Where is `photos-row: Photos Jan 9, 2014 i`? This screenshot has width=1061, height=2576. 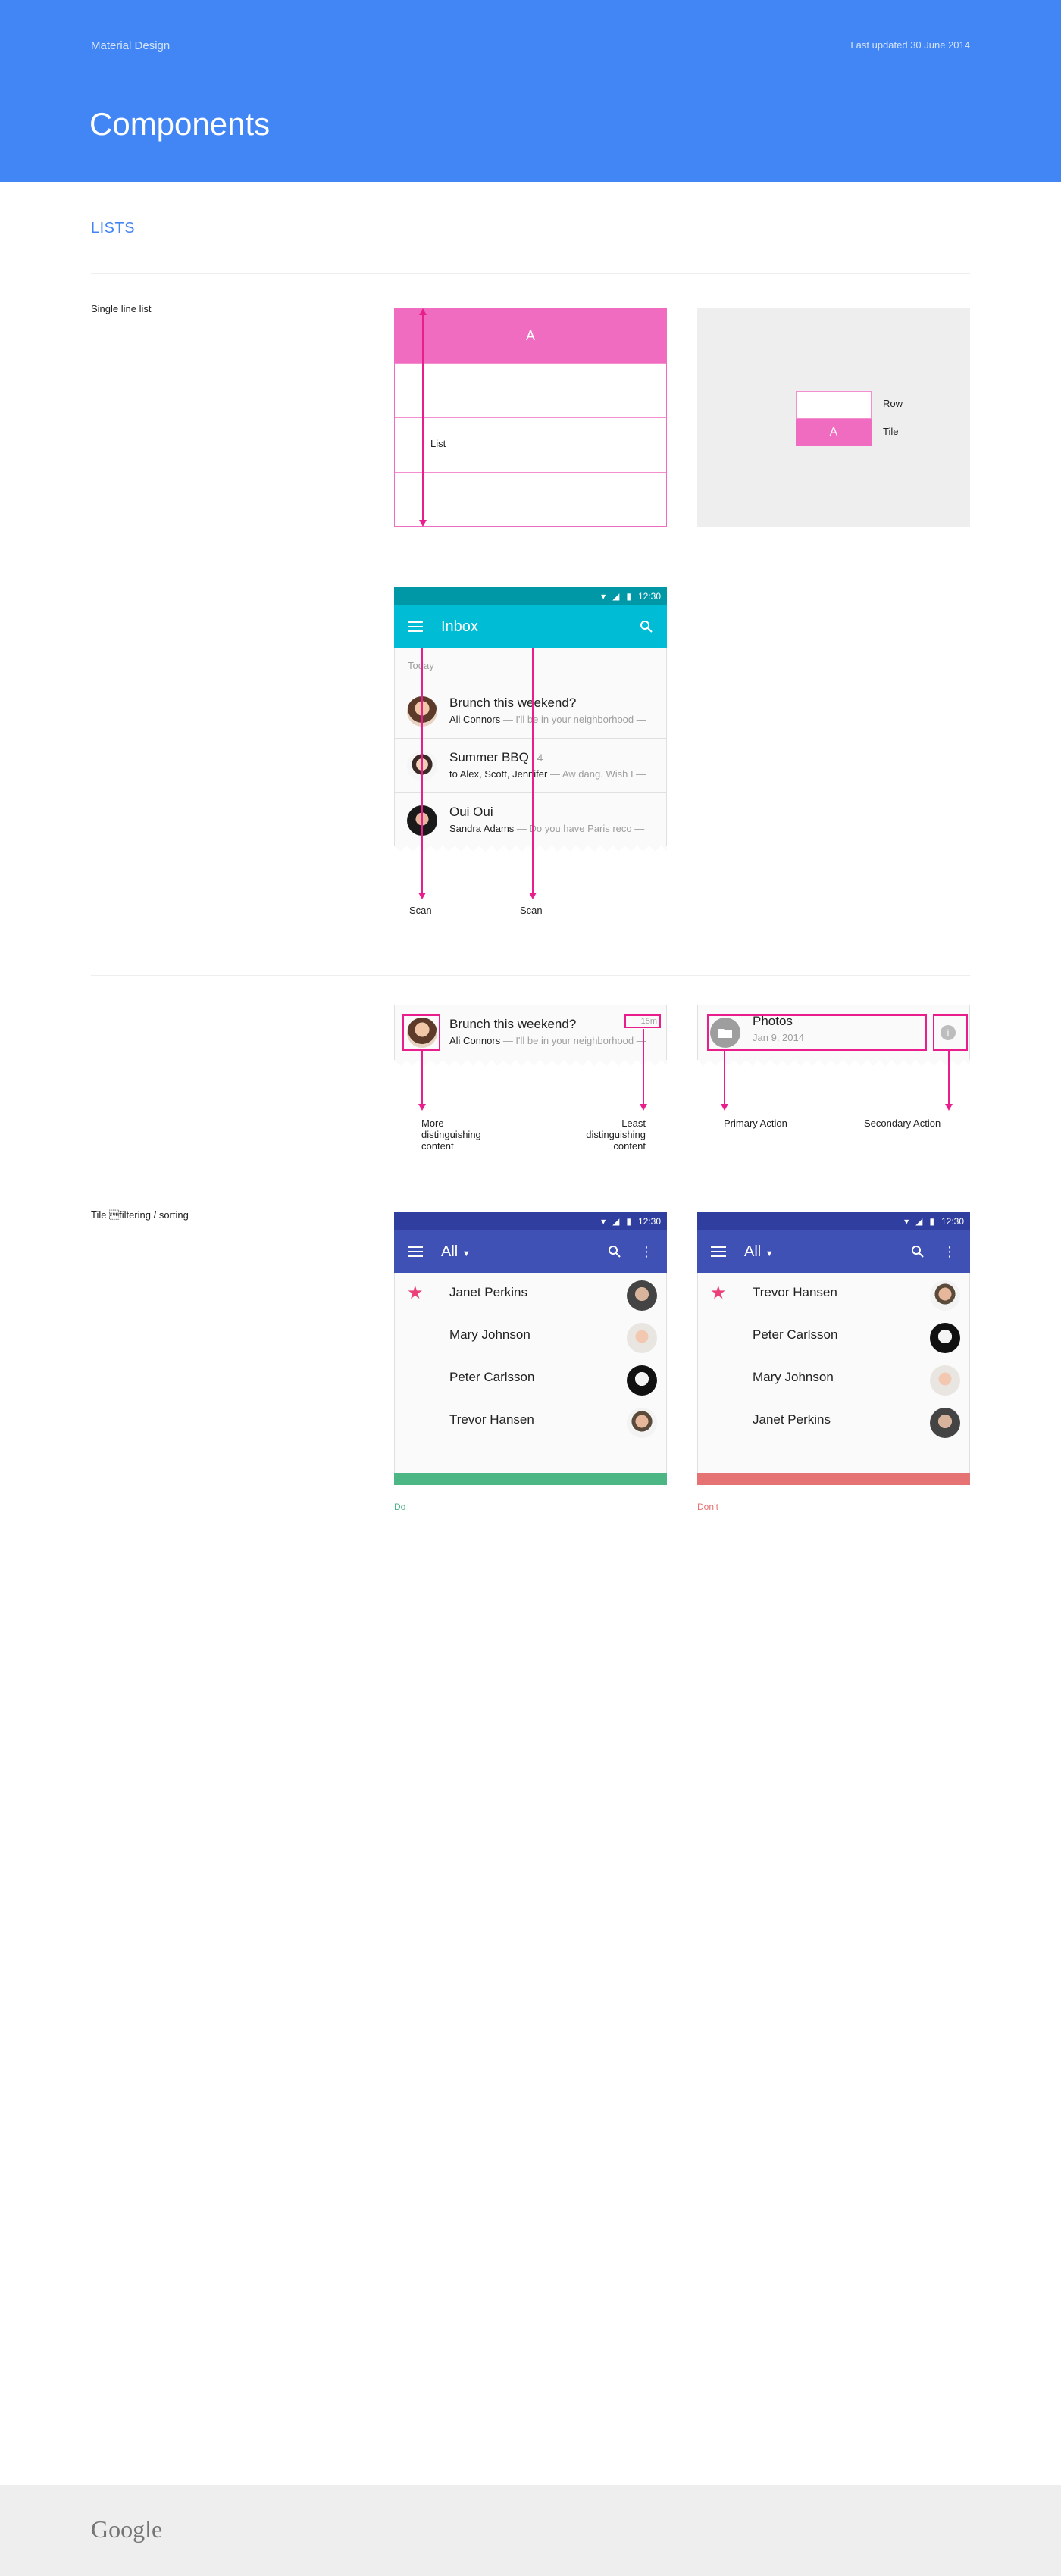
photos-row: Photos Jan 9, 2014 i is located at coordinates (833, 1032).